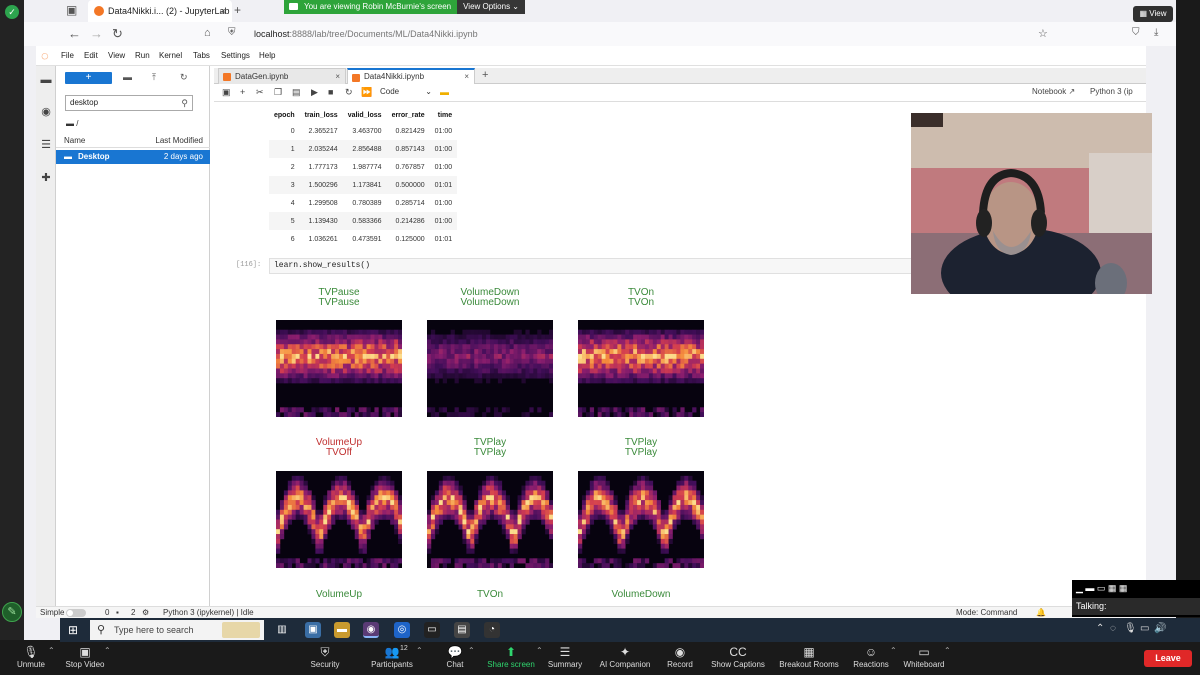 The width and height of the screenshot is (1200, 675). Describe the element at coordinates (432, 630) in the screenshot. I see `terminal-icon: ▭` at that location.